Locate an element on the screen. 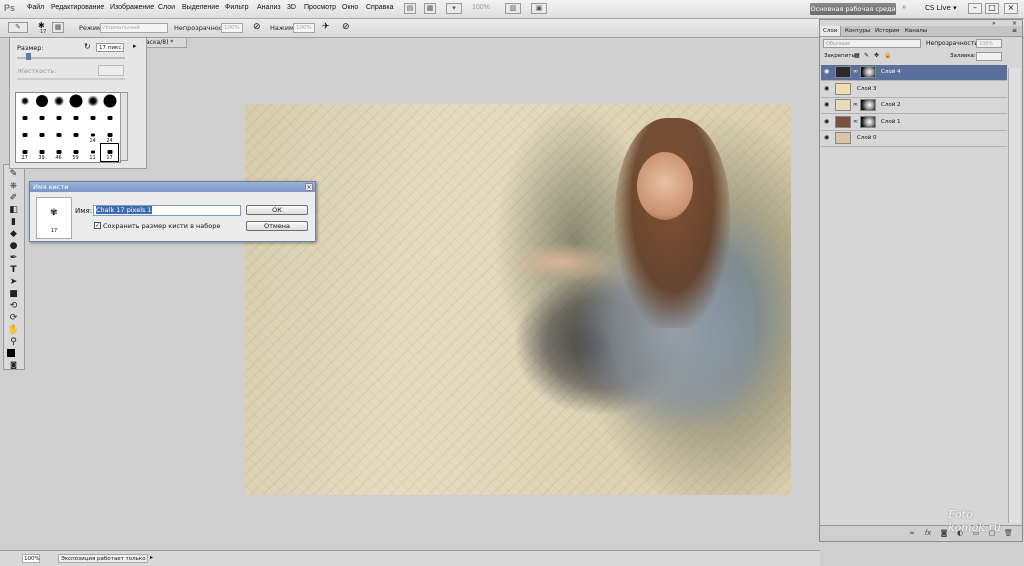 This screenshot has height=566, width=1024. brush-name-input: Chalk 17 pixels 1 is located at coordinates (167, 210).